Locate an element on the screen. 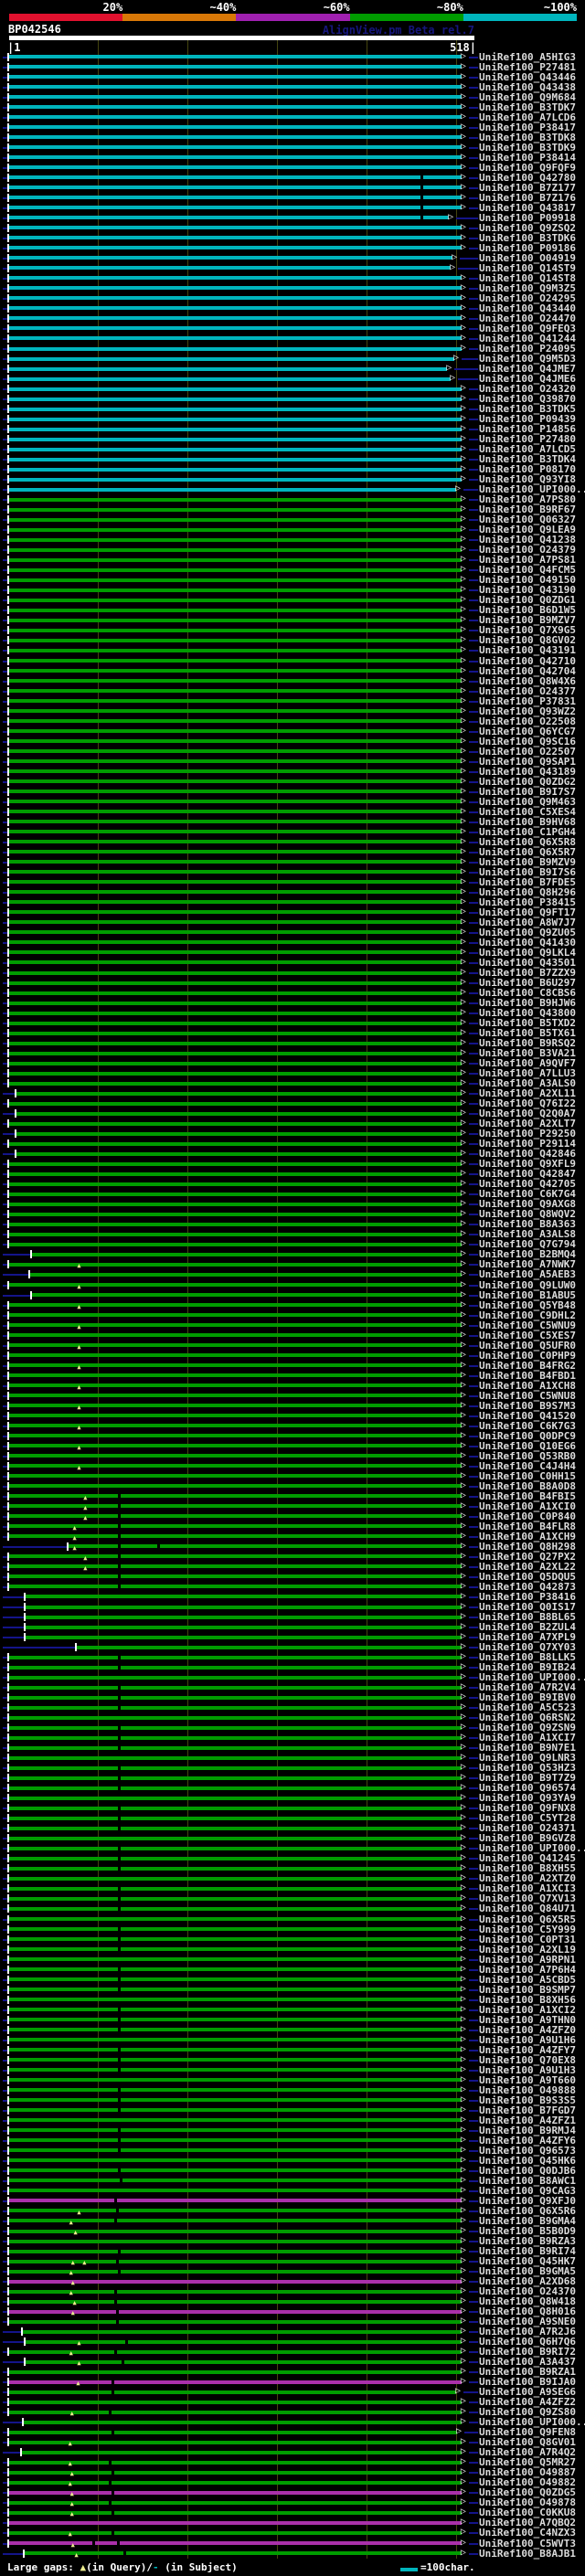 The width and height of the screenshot is (585, 2576). alignment-row: ▷ UniRef100_A2XL19 is located at coordinates (293, 1949).